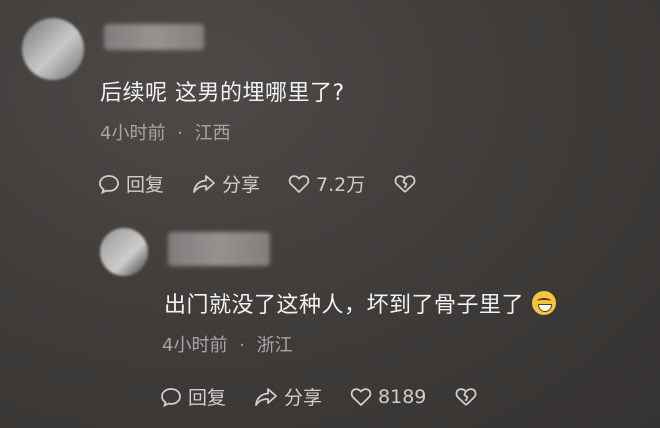 The width and height of the screenshot is (660, 428). I want to click on comment-text: 出门就没了这种人，坏到了骨子里了, so click(360, 303).